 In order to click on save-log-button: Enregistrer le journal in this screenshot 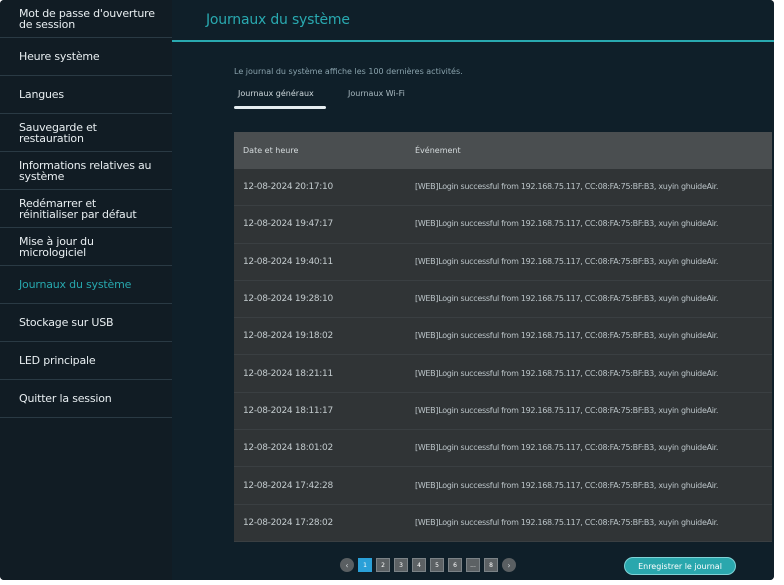, I will do `click(680, 566)`.